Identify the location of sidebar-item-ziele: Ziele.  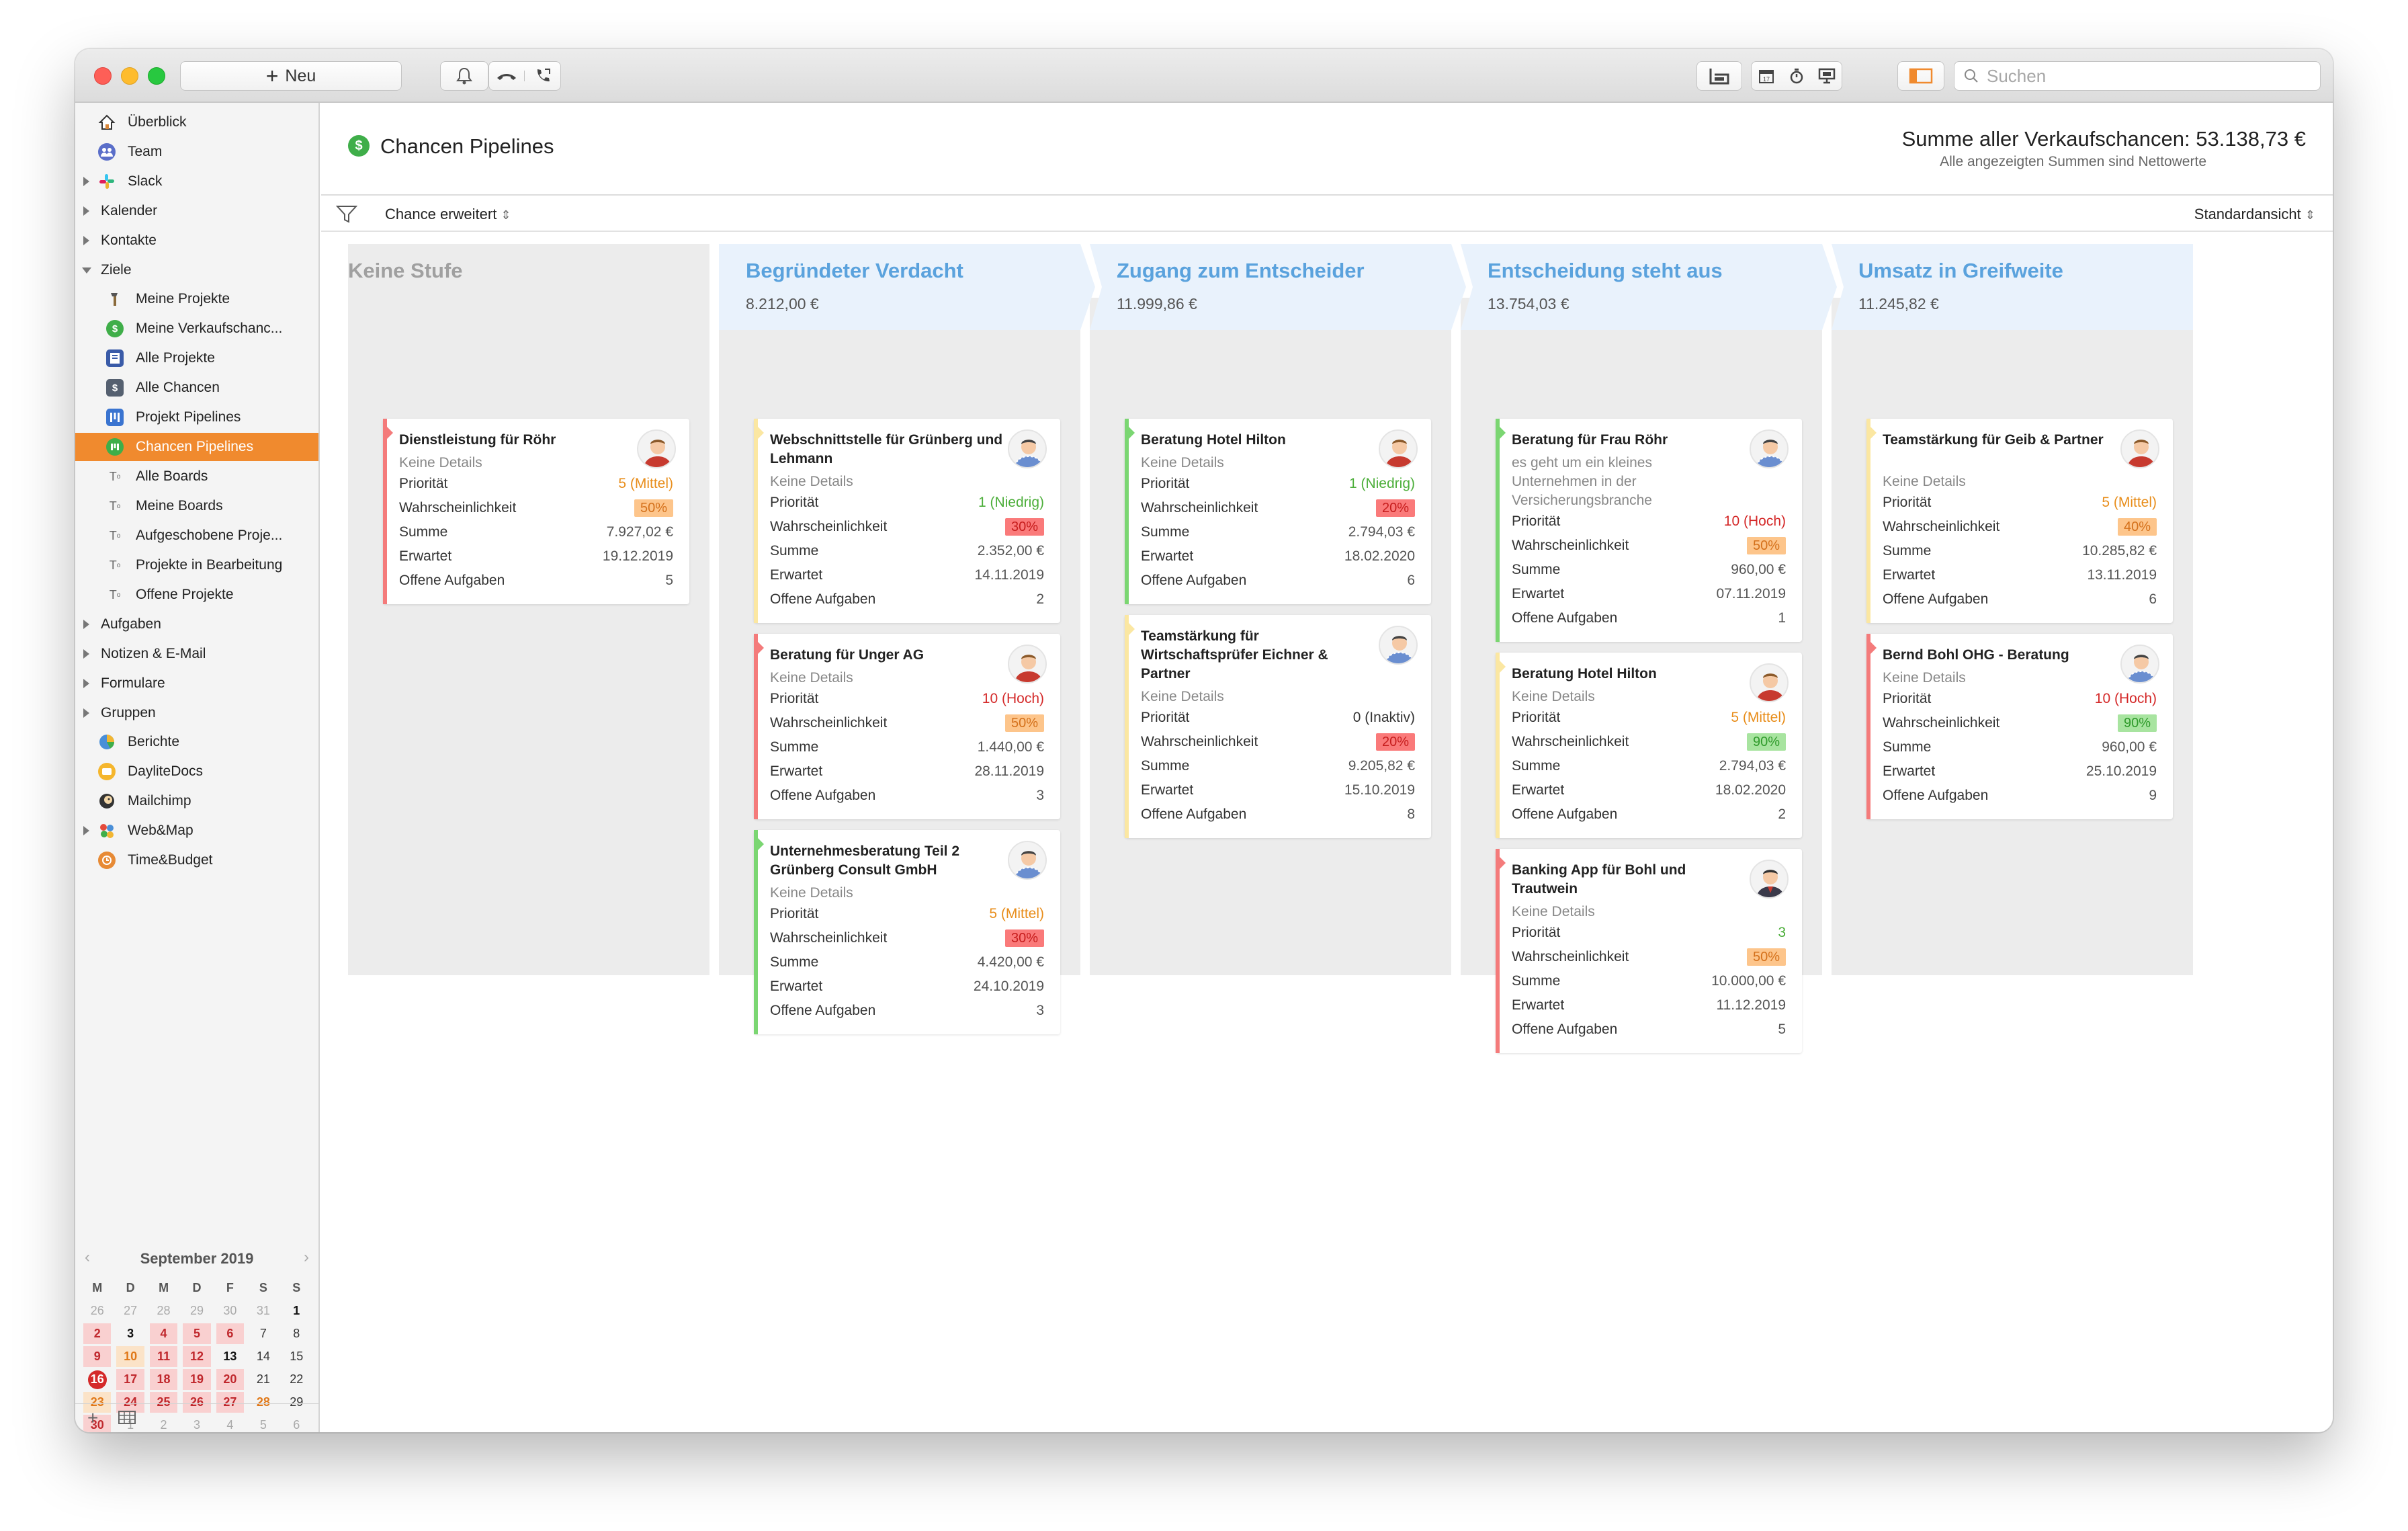
(196, 270).